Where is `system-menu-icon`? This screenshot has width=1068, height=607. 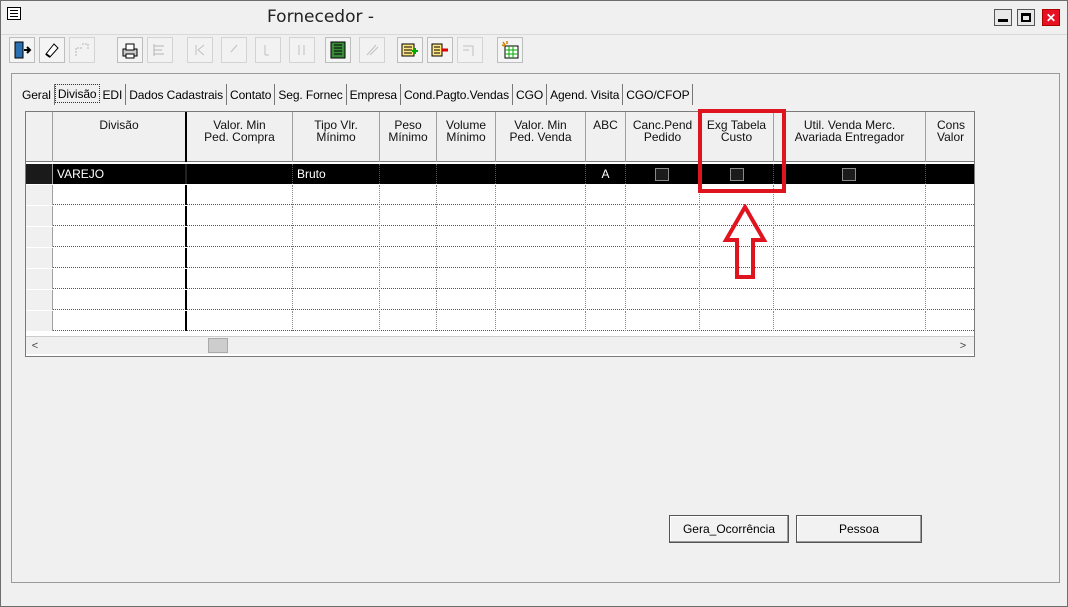 system-menu-icon is located at coordinates (14, 13).